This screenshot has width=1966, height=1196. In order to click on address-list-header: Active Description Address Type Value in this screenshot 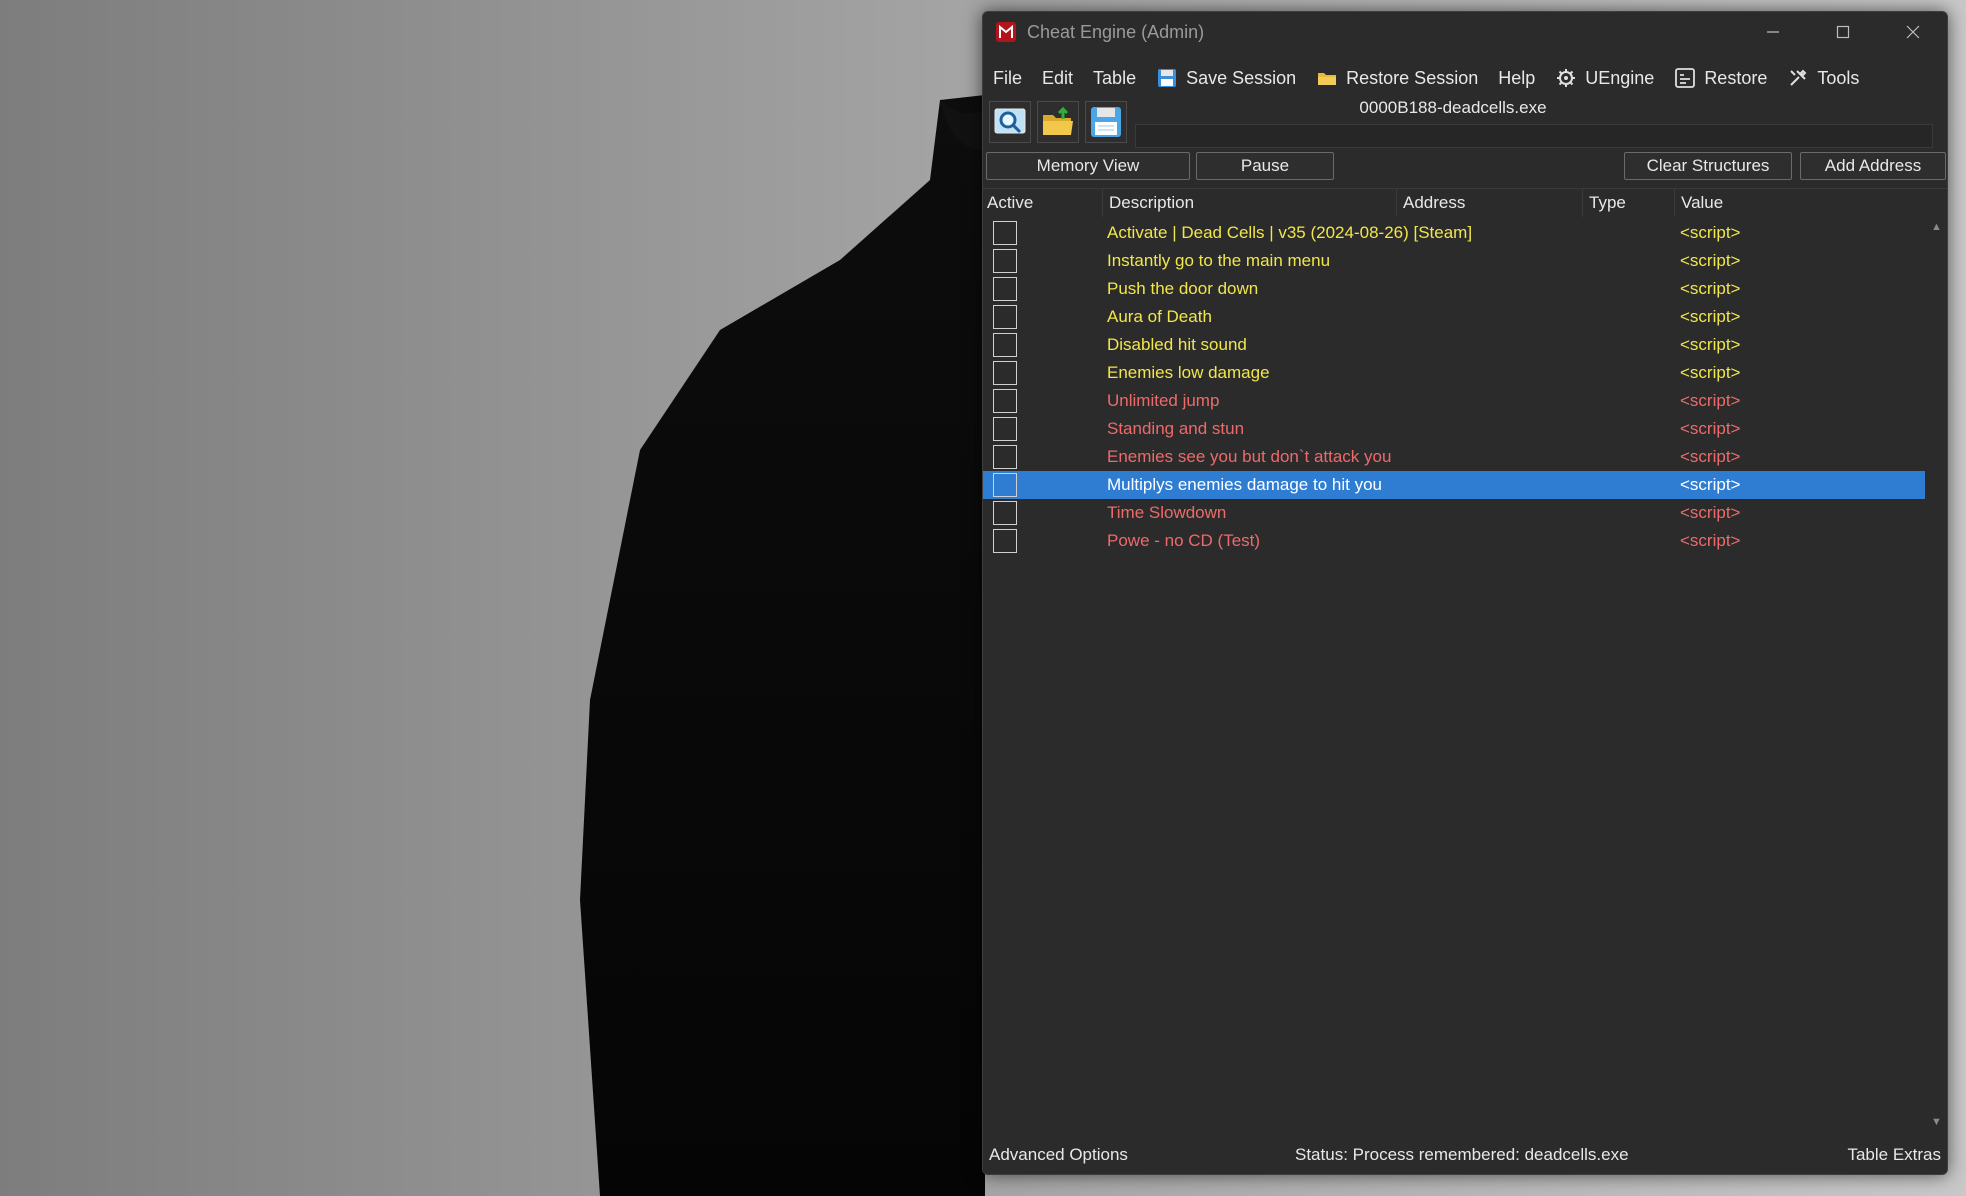, I will do `click(1465, 203)`.